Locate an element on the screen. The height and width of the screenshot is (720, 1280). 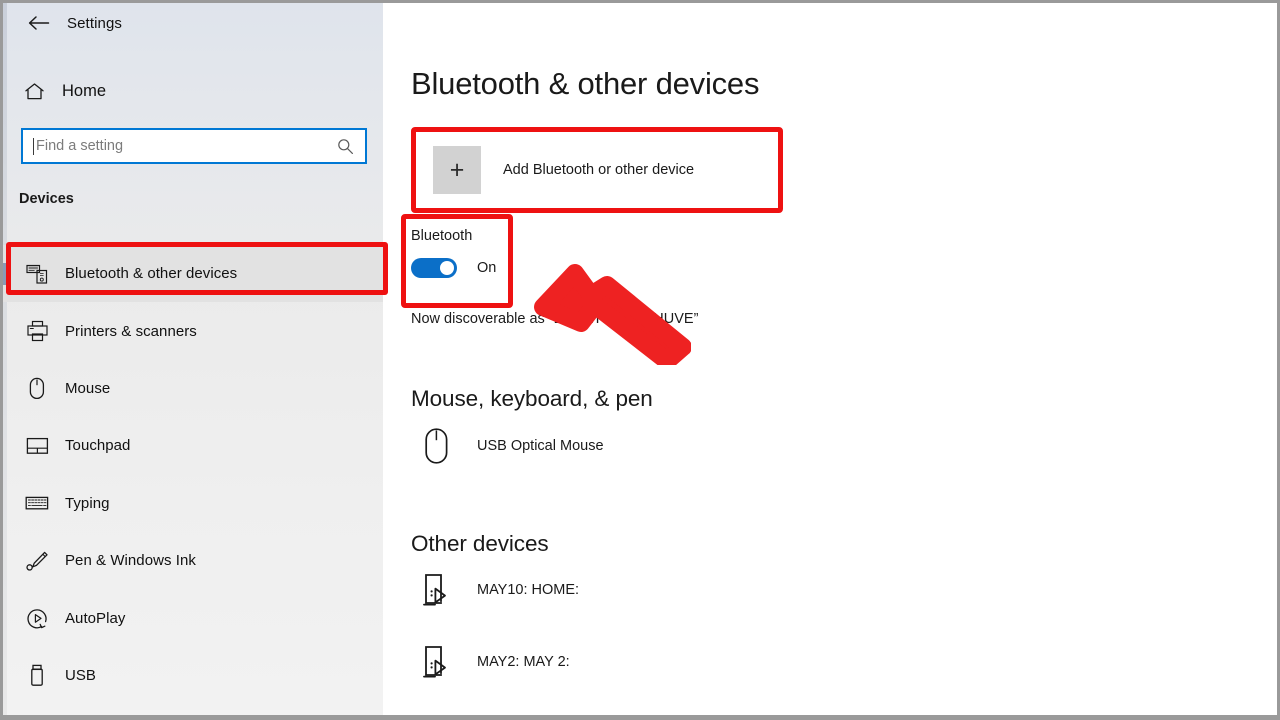
mouse-device-icon is located at coordinates (436, 446).